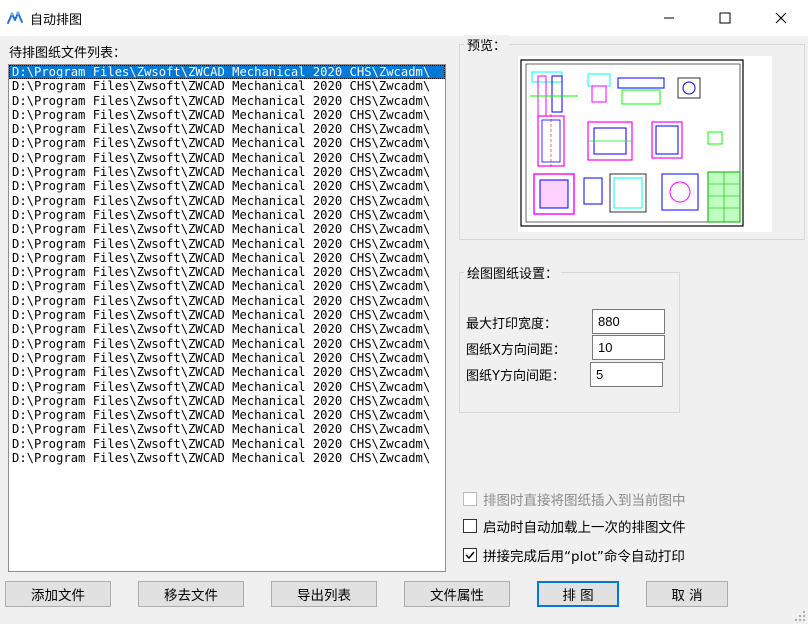 This screenshot has width=808, height=624. I want to click on max-width-input: 880, so click(628, 321).